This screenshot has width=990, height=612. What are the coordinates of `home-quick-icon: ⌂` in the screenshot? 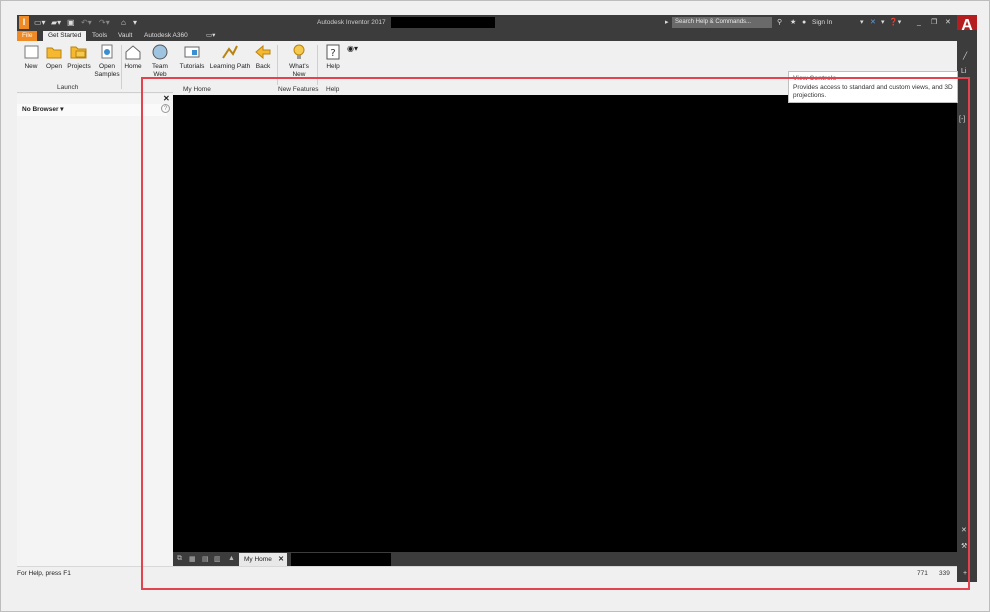 It's located at (123, 22).